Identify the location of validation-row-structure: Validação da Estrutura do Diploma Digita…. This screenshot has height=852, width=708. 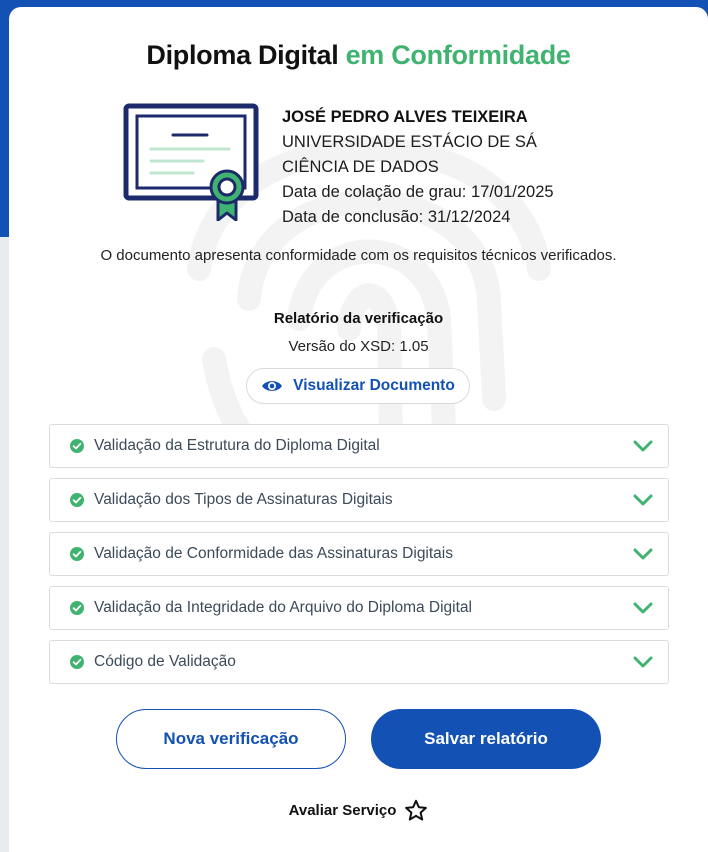
(359, 446).